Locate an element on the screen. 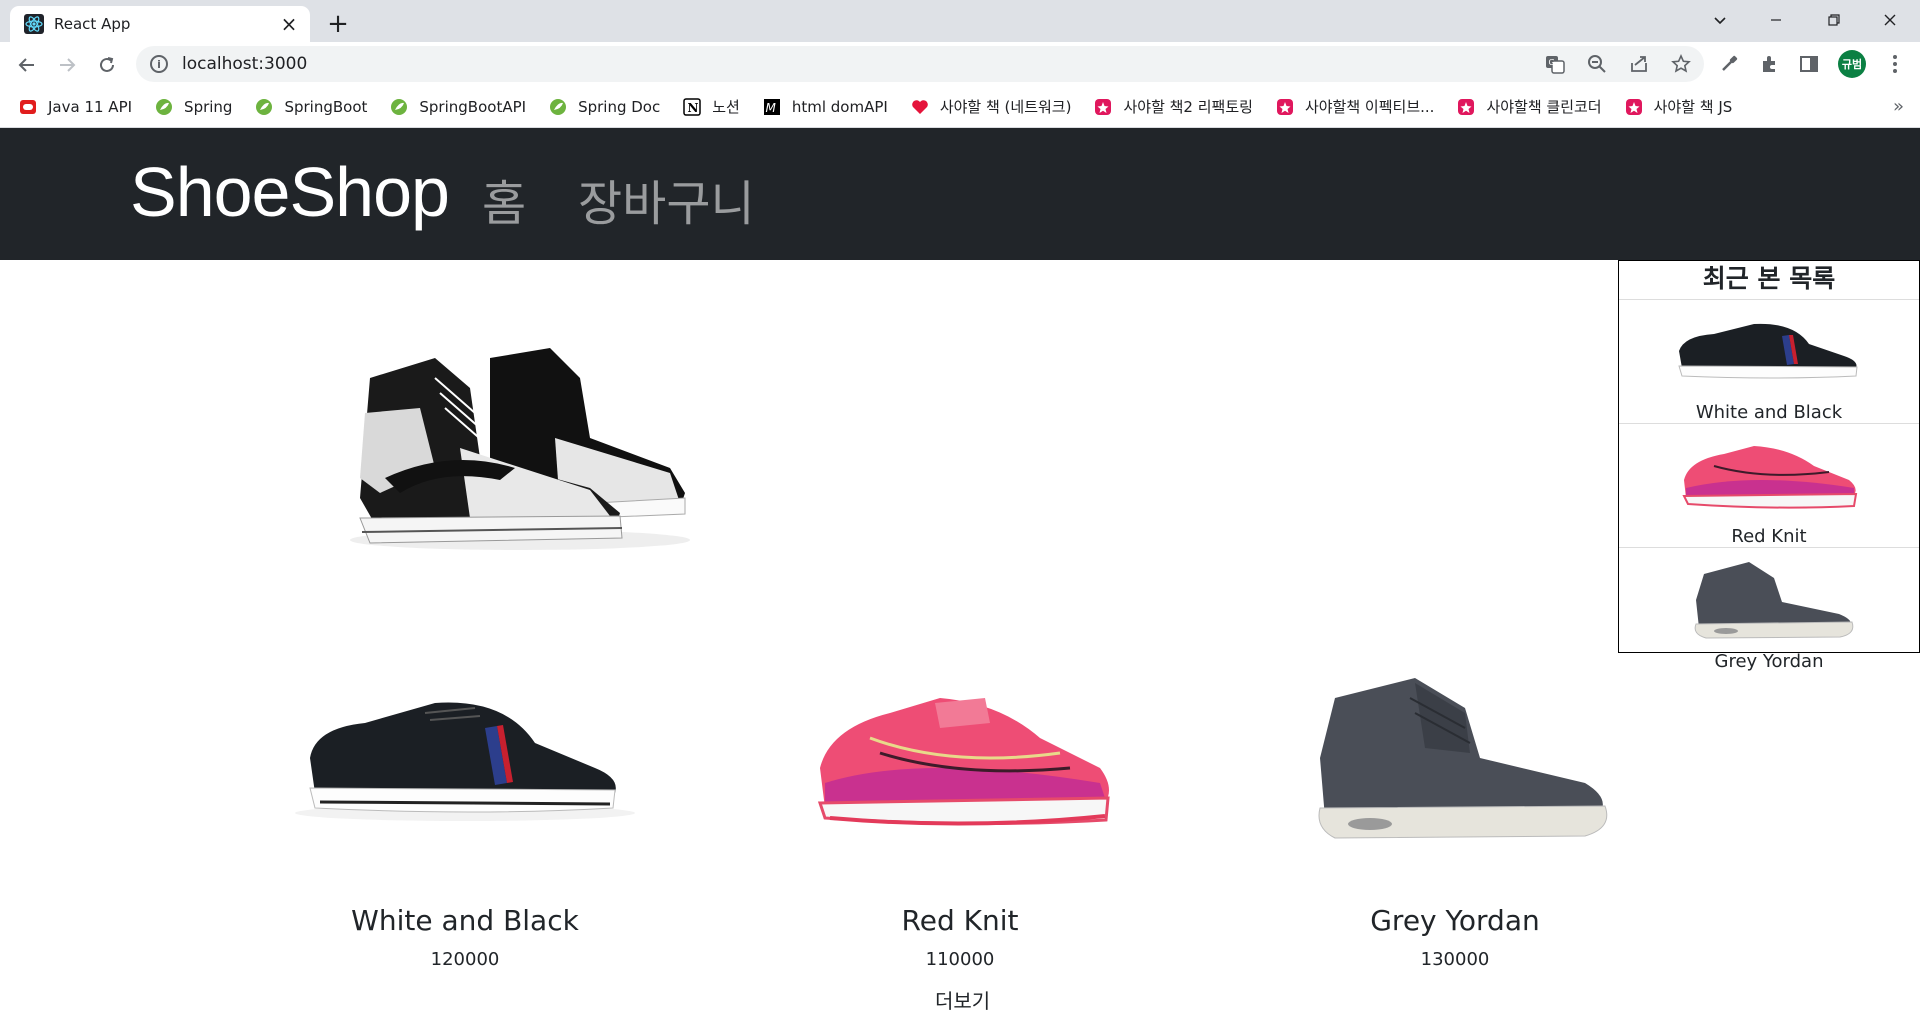 This screenshot has height=1030, width=1920. svg-text: M is located at coordinates (770, 108).